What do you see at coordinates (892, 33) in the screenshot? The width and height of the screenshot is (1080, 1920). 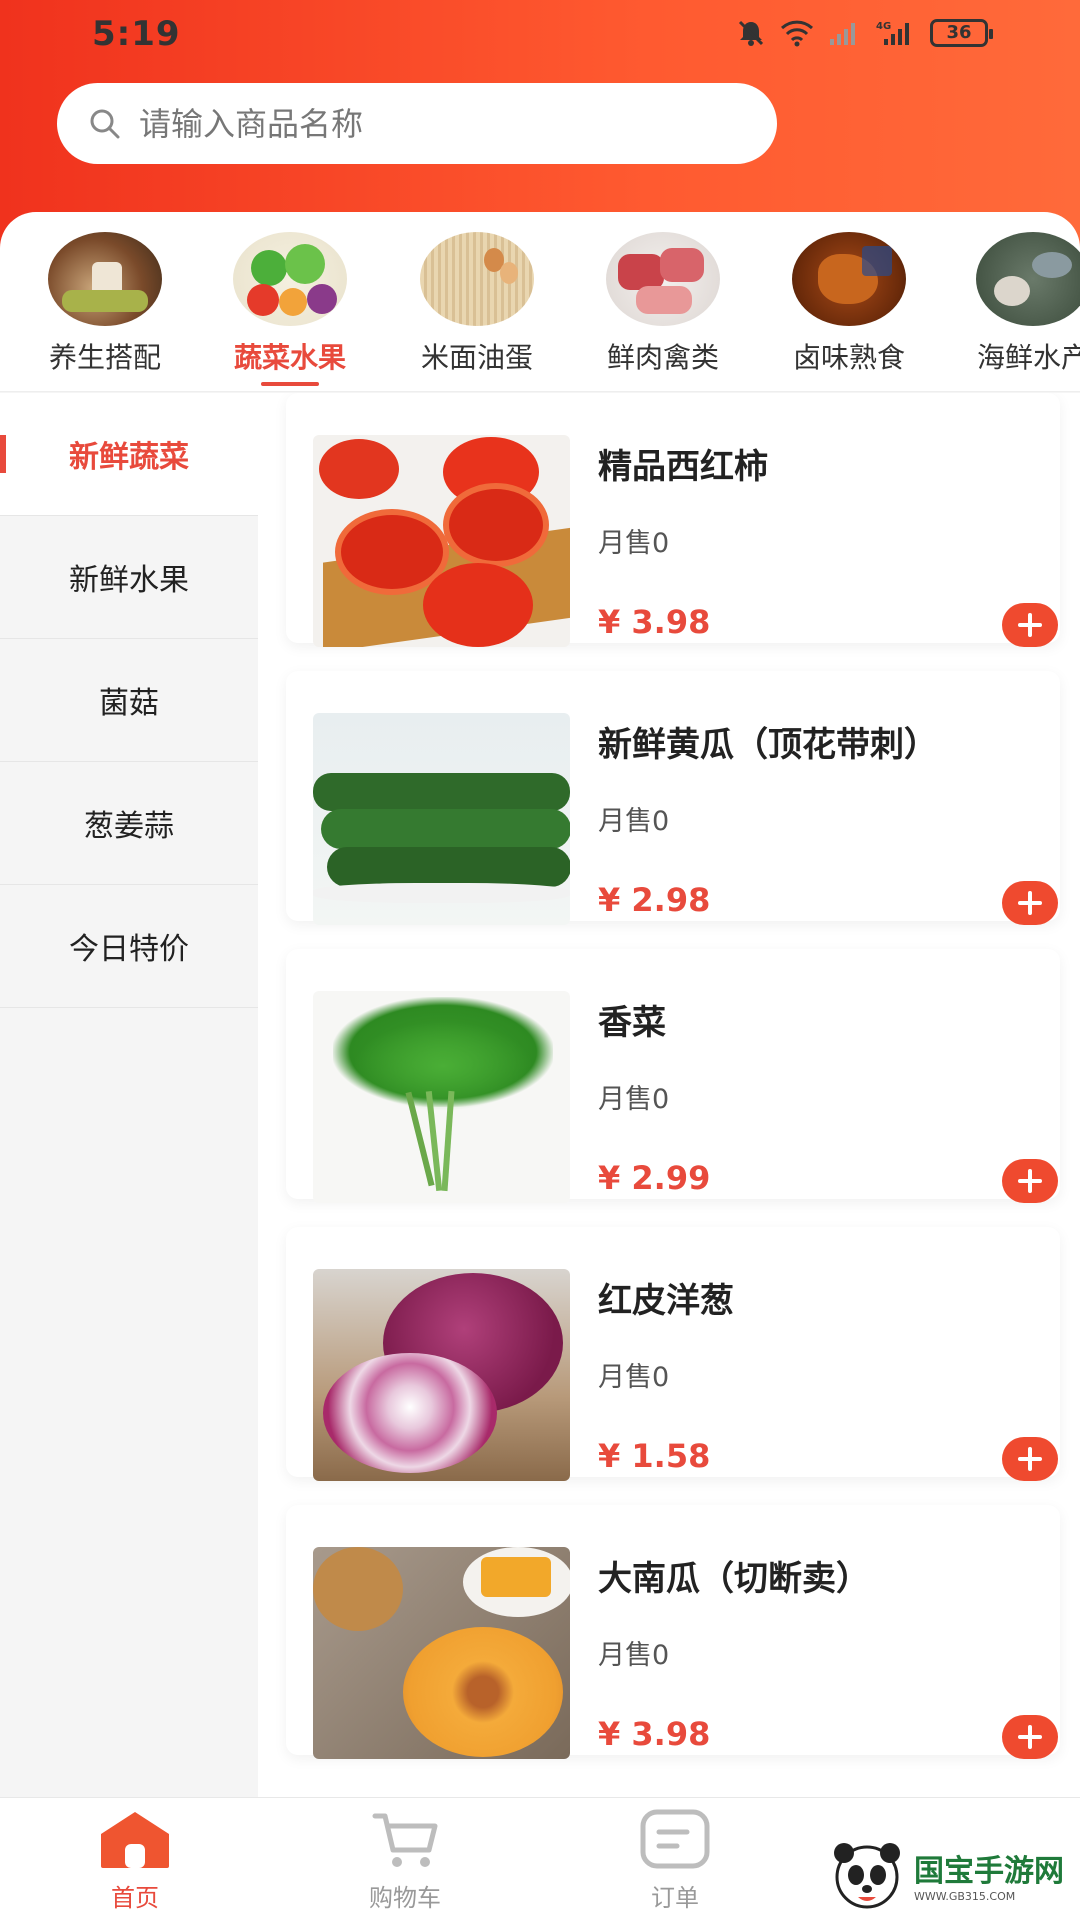 I see `signal-4g-icon: 4G` at bounding box center [892, 33].